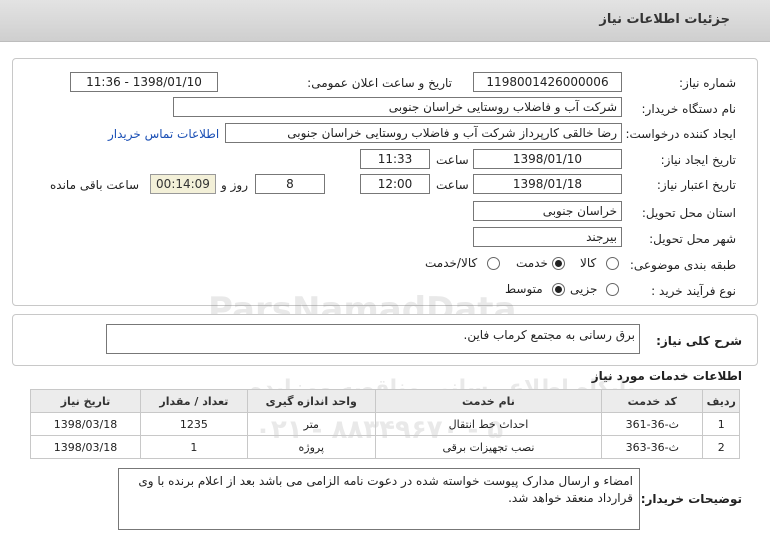 The image size is (770, 545). What do you see at coordinates (652, 424) in the screenshot?
I see `service-code-cell: ث-36-361` at bounding box center [652, 424].